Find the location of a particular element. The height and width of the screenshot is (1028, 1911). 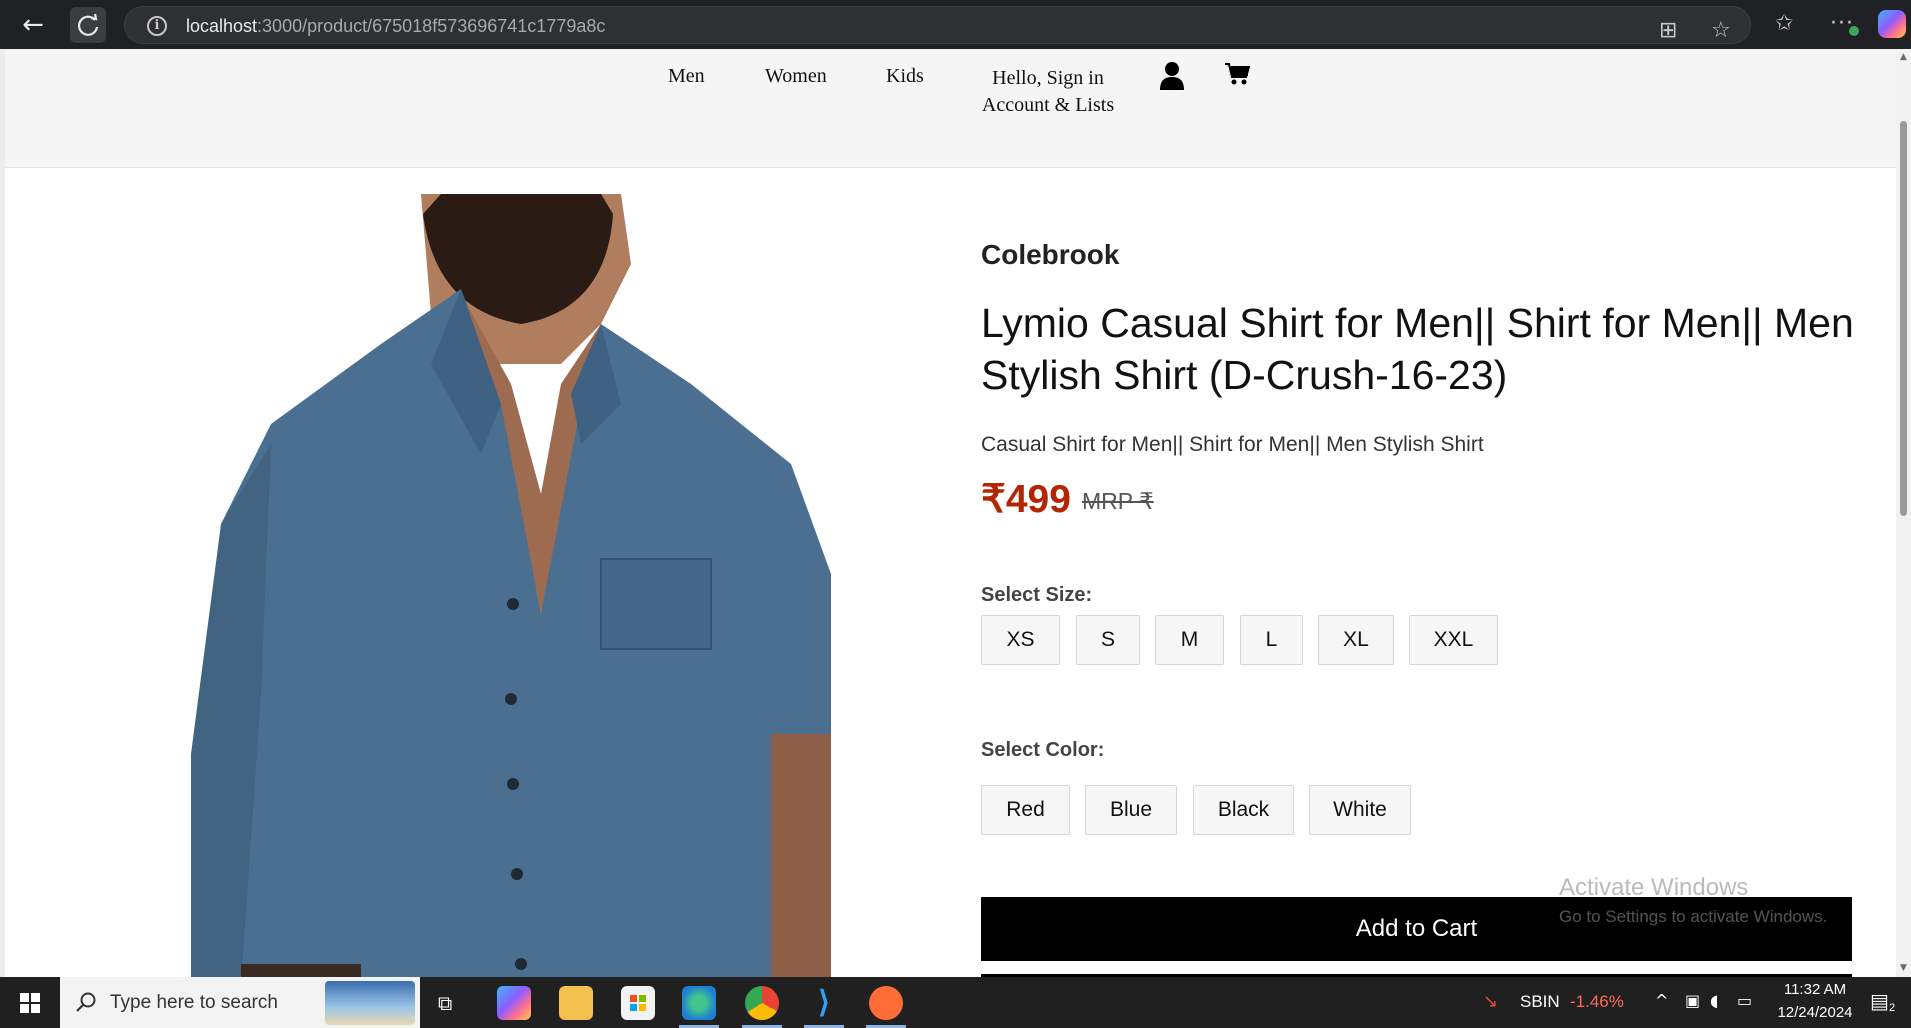

account-link: Hello, Sign in Account & Lists is located at coordinates (1048, 92).